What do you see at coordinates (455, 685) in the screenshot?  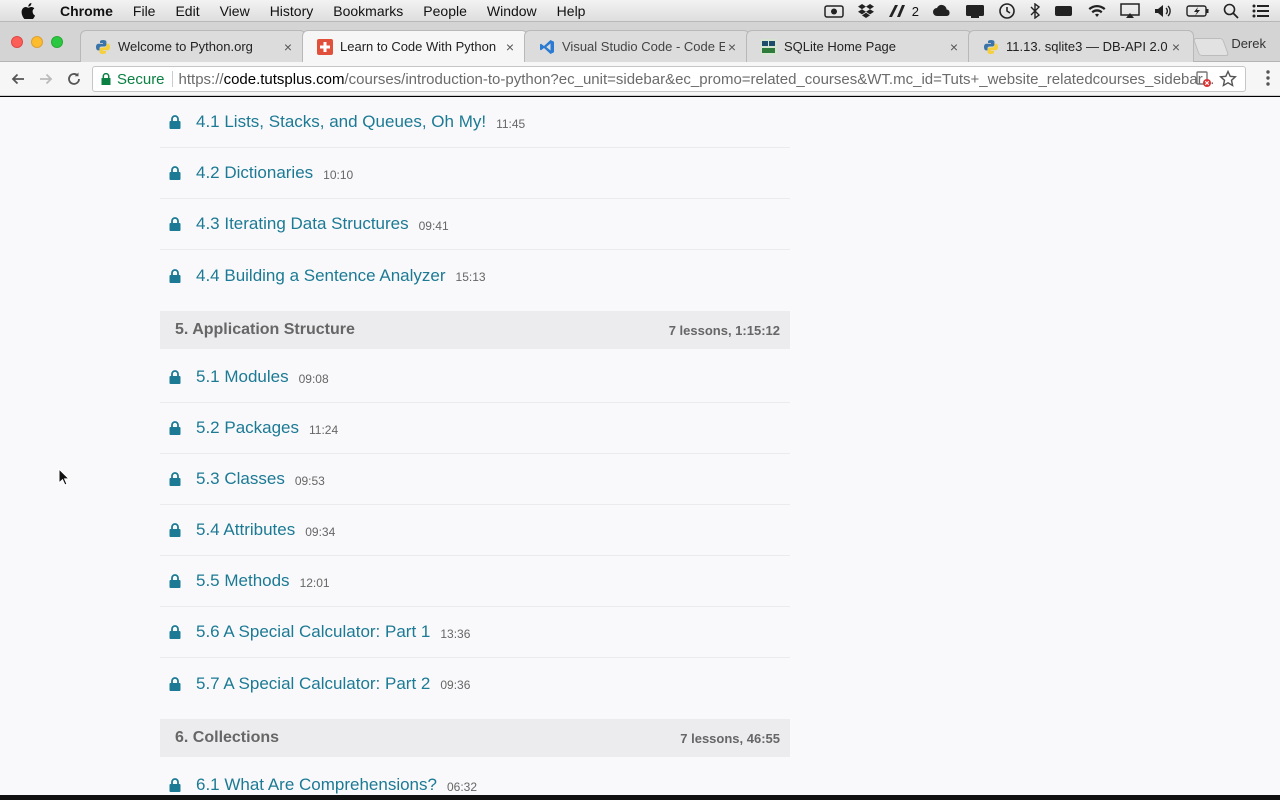 I see `lesson-duration: 09:36` at bounding box center [455, 685].